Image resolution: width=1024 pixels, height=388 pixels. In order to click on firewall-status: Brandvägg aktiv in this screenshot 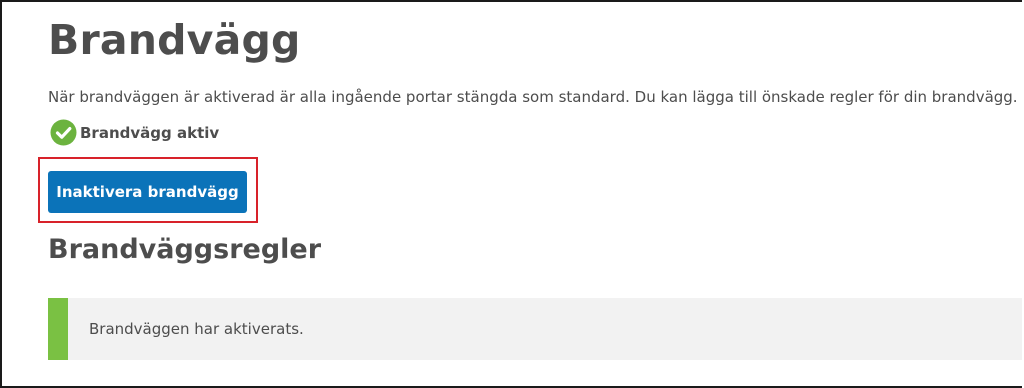, I will do `click(134, 132)`.